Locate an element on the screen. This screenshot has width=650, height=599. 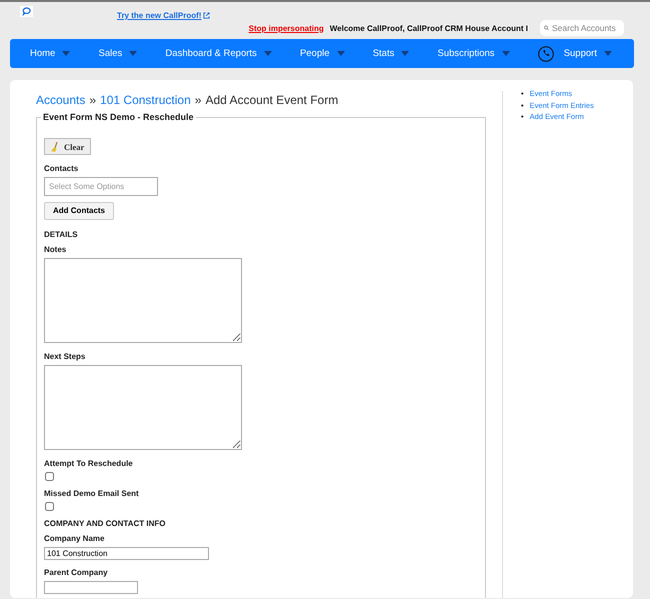
breadcrumb-link: Accounts is located at coordinates (61, 100).